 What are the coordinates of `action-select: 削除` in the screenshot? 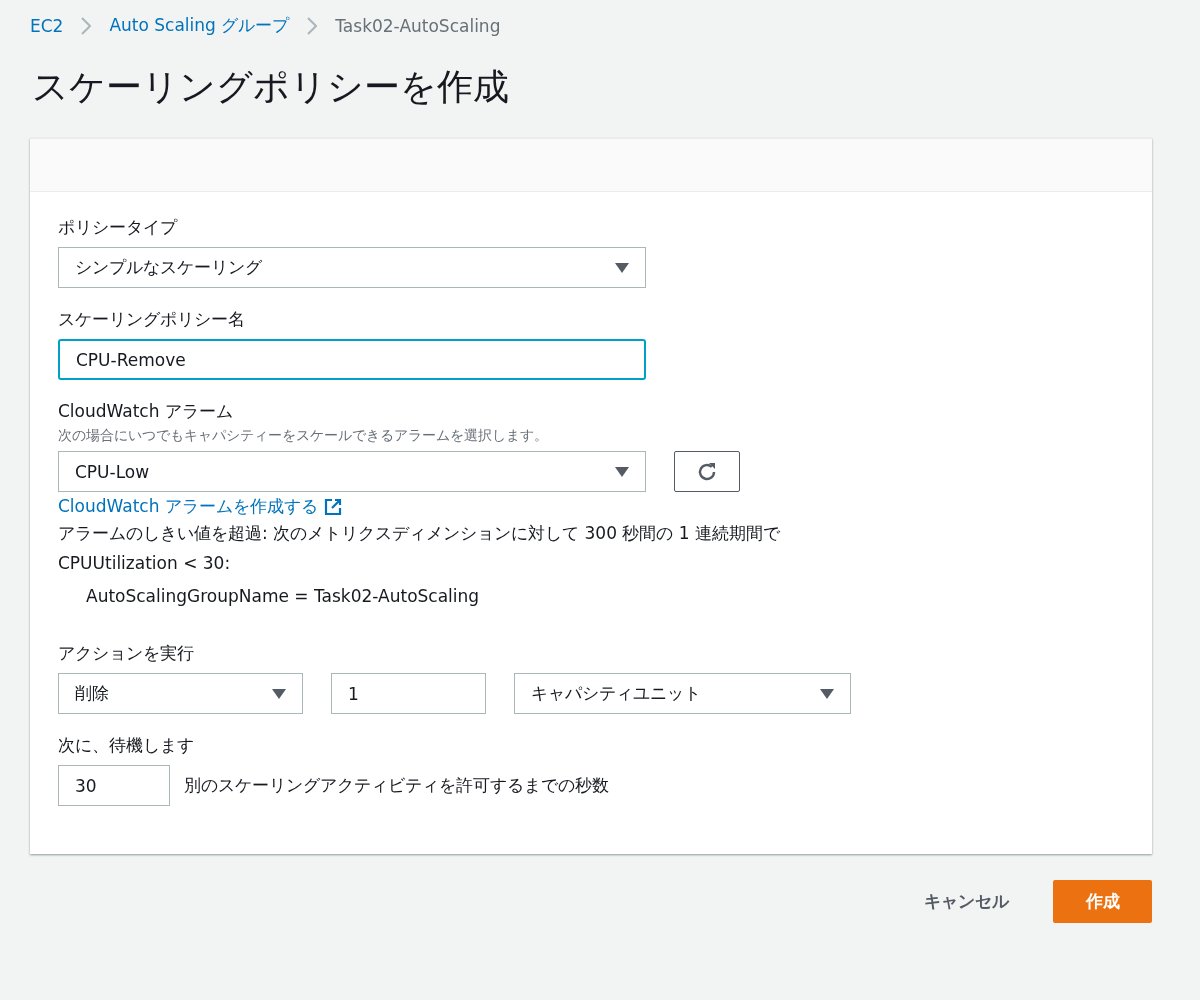 It's located at (180, 693).